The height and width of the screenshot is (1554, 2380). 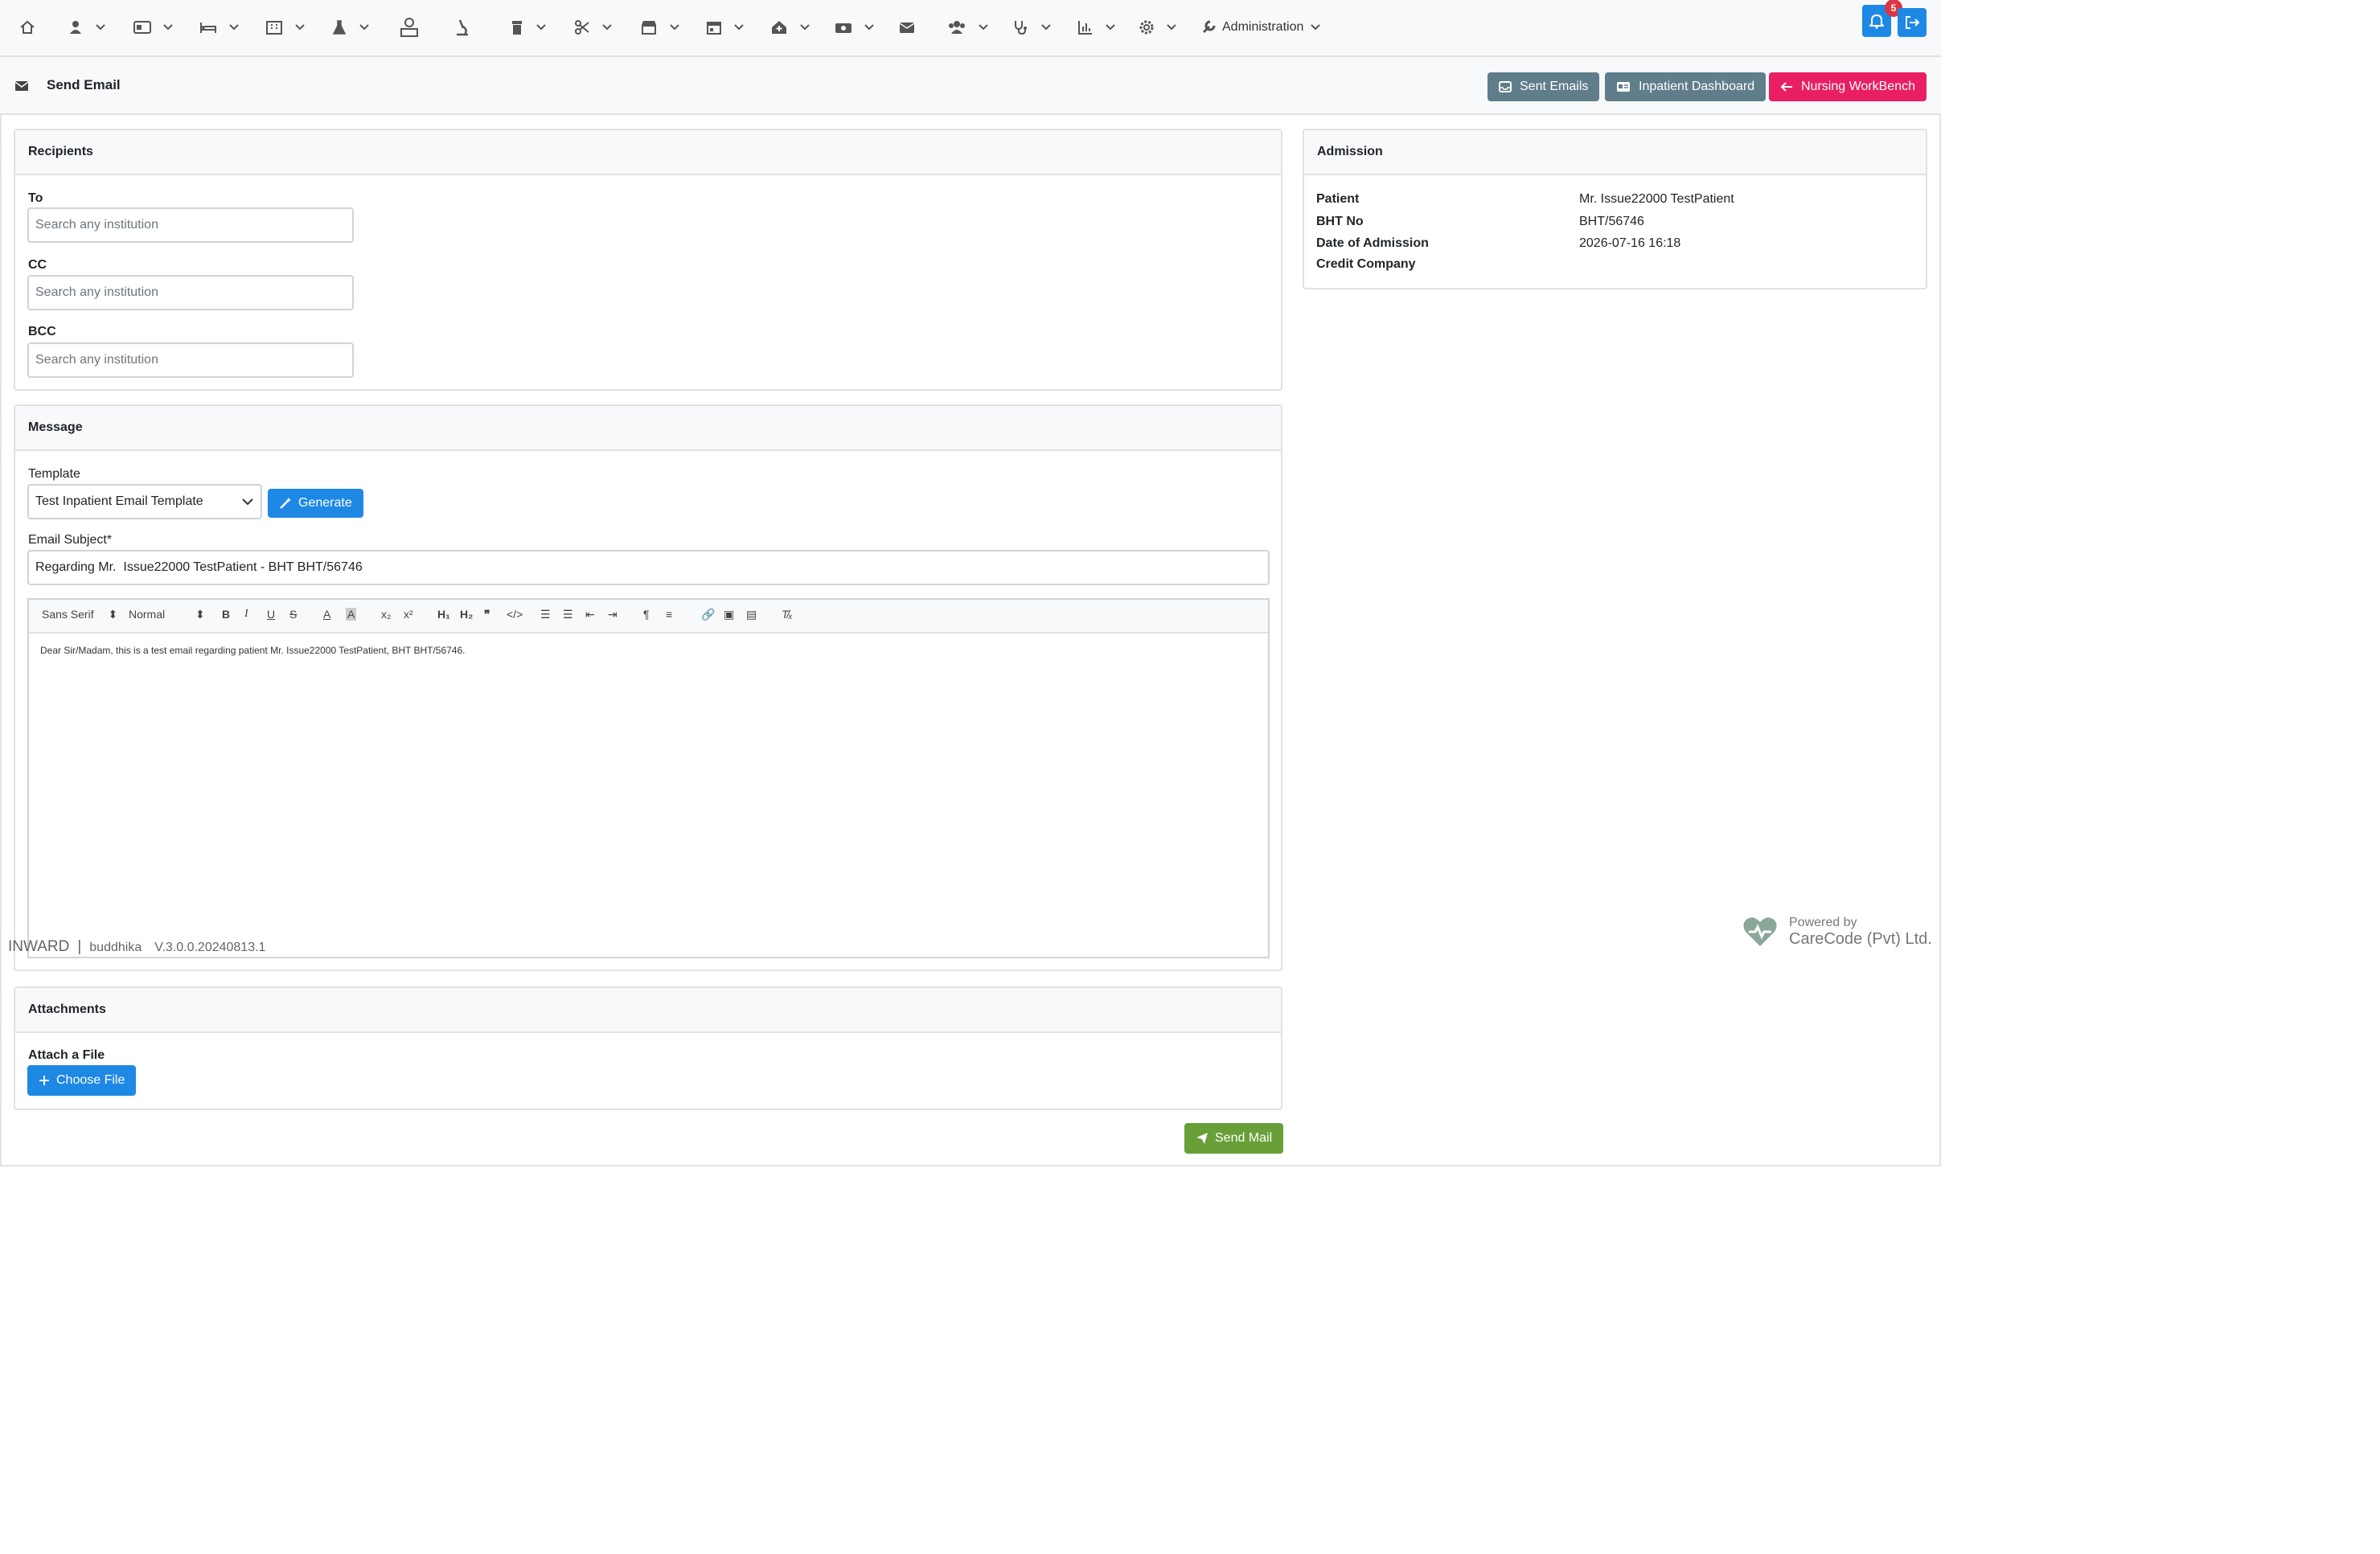 What do you see at coordinates (226, 614) in the screenshot?
I see `bold-icon: B` at bounding box center [226, 614].